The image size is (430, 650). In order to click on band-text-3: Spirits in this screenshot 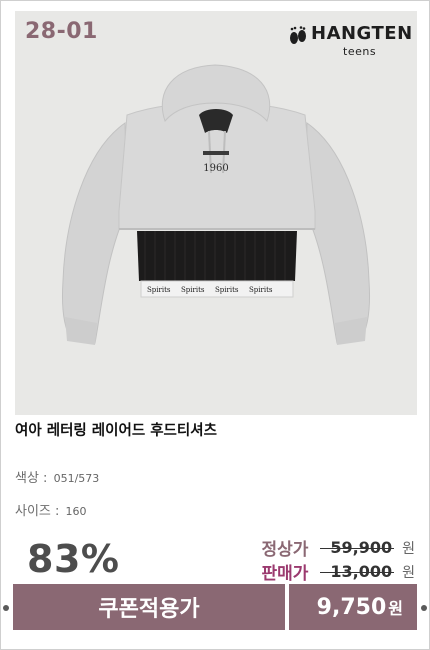, I will do `click(227, 290)`.